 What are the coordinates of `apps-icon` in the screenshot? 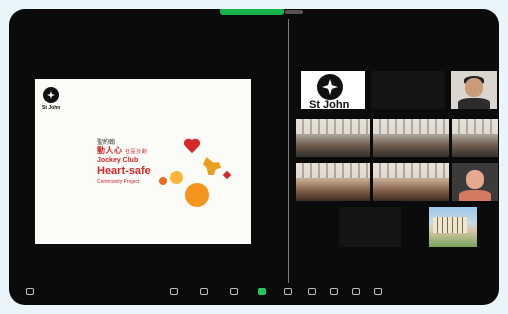 It's located at (356, 291).